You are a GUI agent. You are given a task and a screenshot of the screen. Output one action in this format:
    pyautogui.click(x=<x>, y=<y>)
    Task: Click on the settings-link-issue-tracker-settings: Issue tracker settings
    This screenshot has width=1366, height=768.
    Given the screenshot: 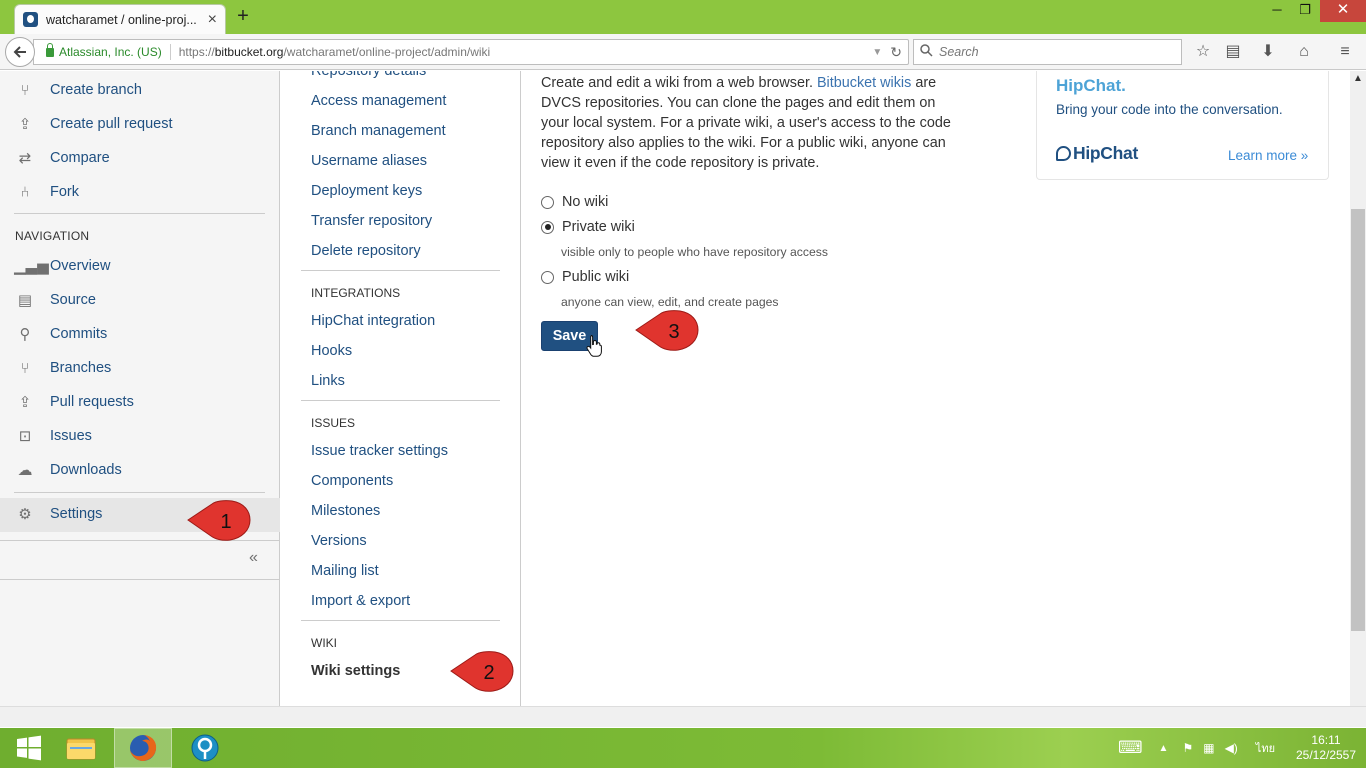 What is the action you would take?
    pyautogui.click(x=379, y=451)
    